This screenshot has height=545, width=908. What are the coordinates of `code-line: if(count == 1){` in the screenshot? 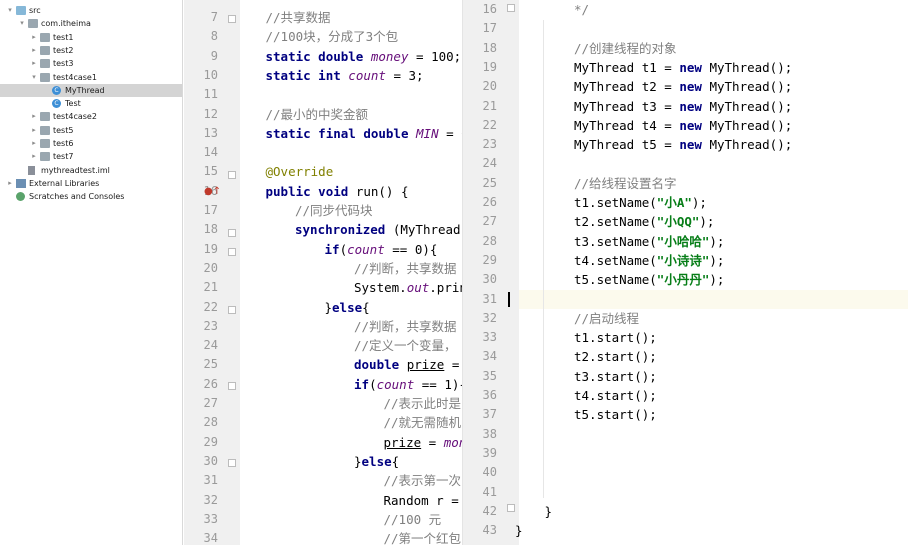 It's located at (408, 384).